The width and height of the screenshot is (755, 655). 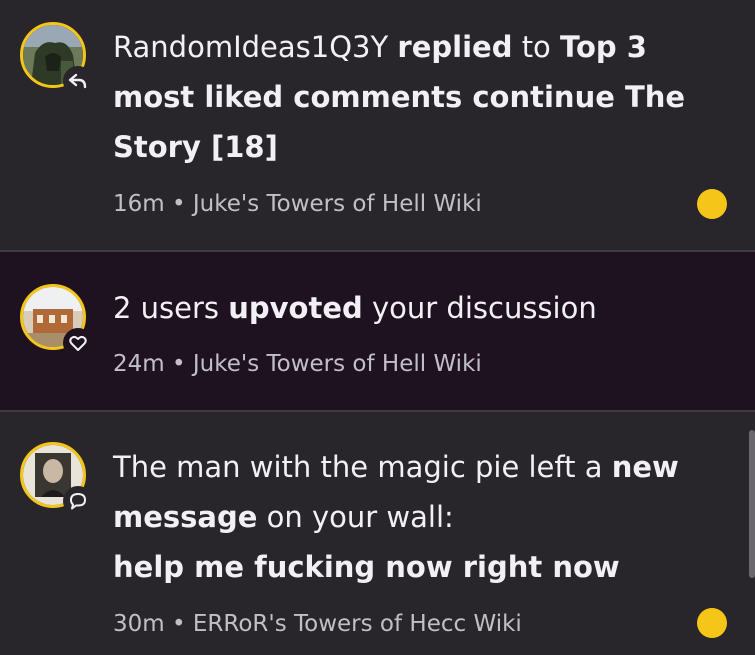 I want to click on target-text: your discussion, so click(x=484, y=308).